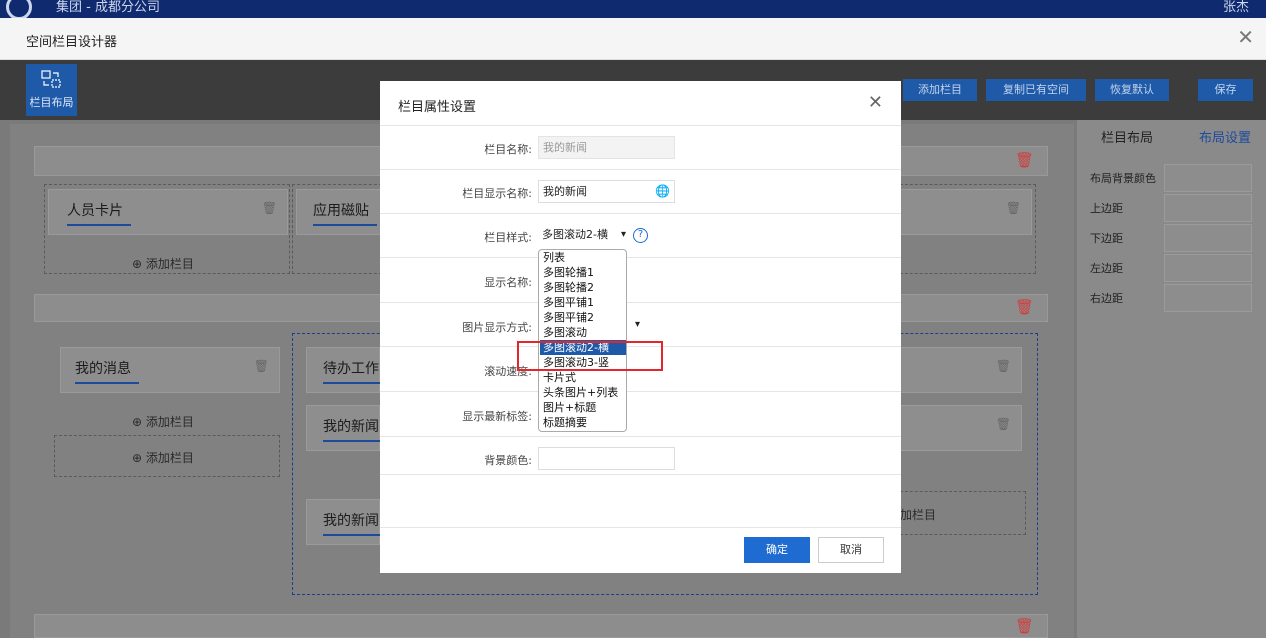 Image resolution: width=1266 pixels, height=638 pixels. I want to click on column-card-title: 我的新闻, so click(351, 427).